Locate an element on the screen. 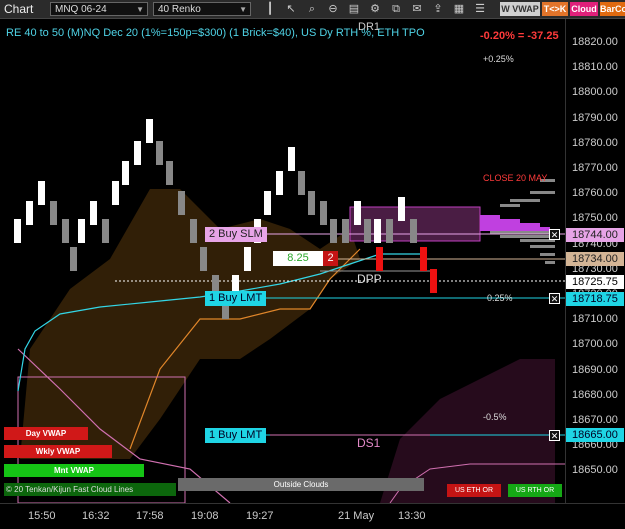 This screenshot has width=625, height=529. alerts-icon: ✉ is located at coordinates (417, 9).